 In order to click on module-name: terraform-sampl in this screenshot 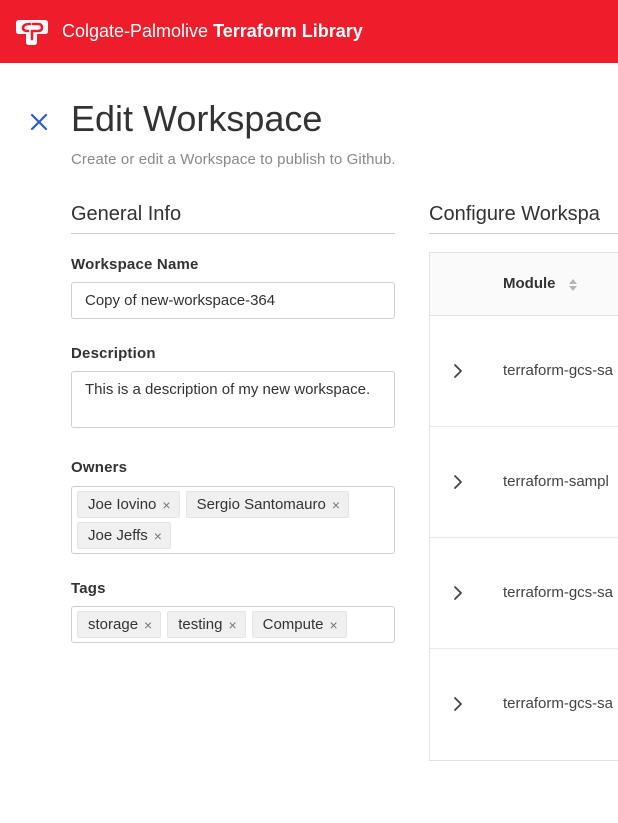, I will do `click(556, 481)`.